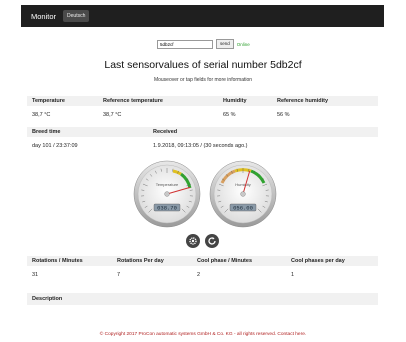 The image size is (406, 342). Describe the element at coordinates (165, 132) in the screenshot. I see `header-received: Received` at that location.